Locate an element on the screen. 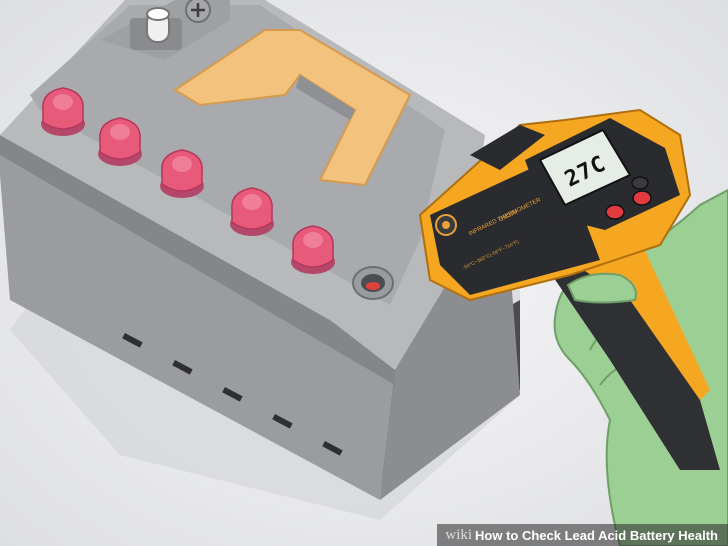 The height and width of the screenshot is (546, 728). mode-button-icon is located at coordinates (615, 212).